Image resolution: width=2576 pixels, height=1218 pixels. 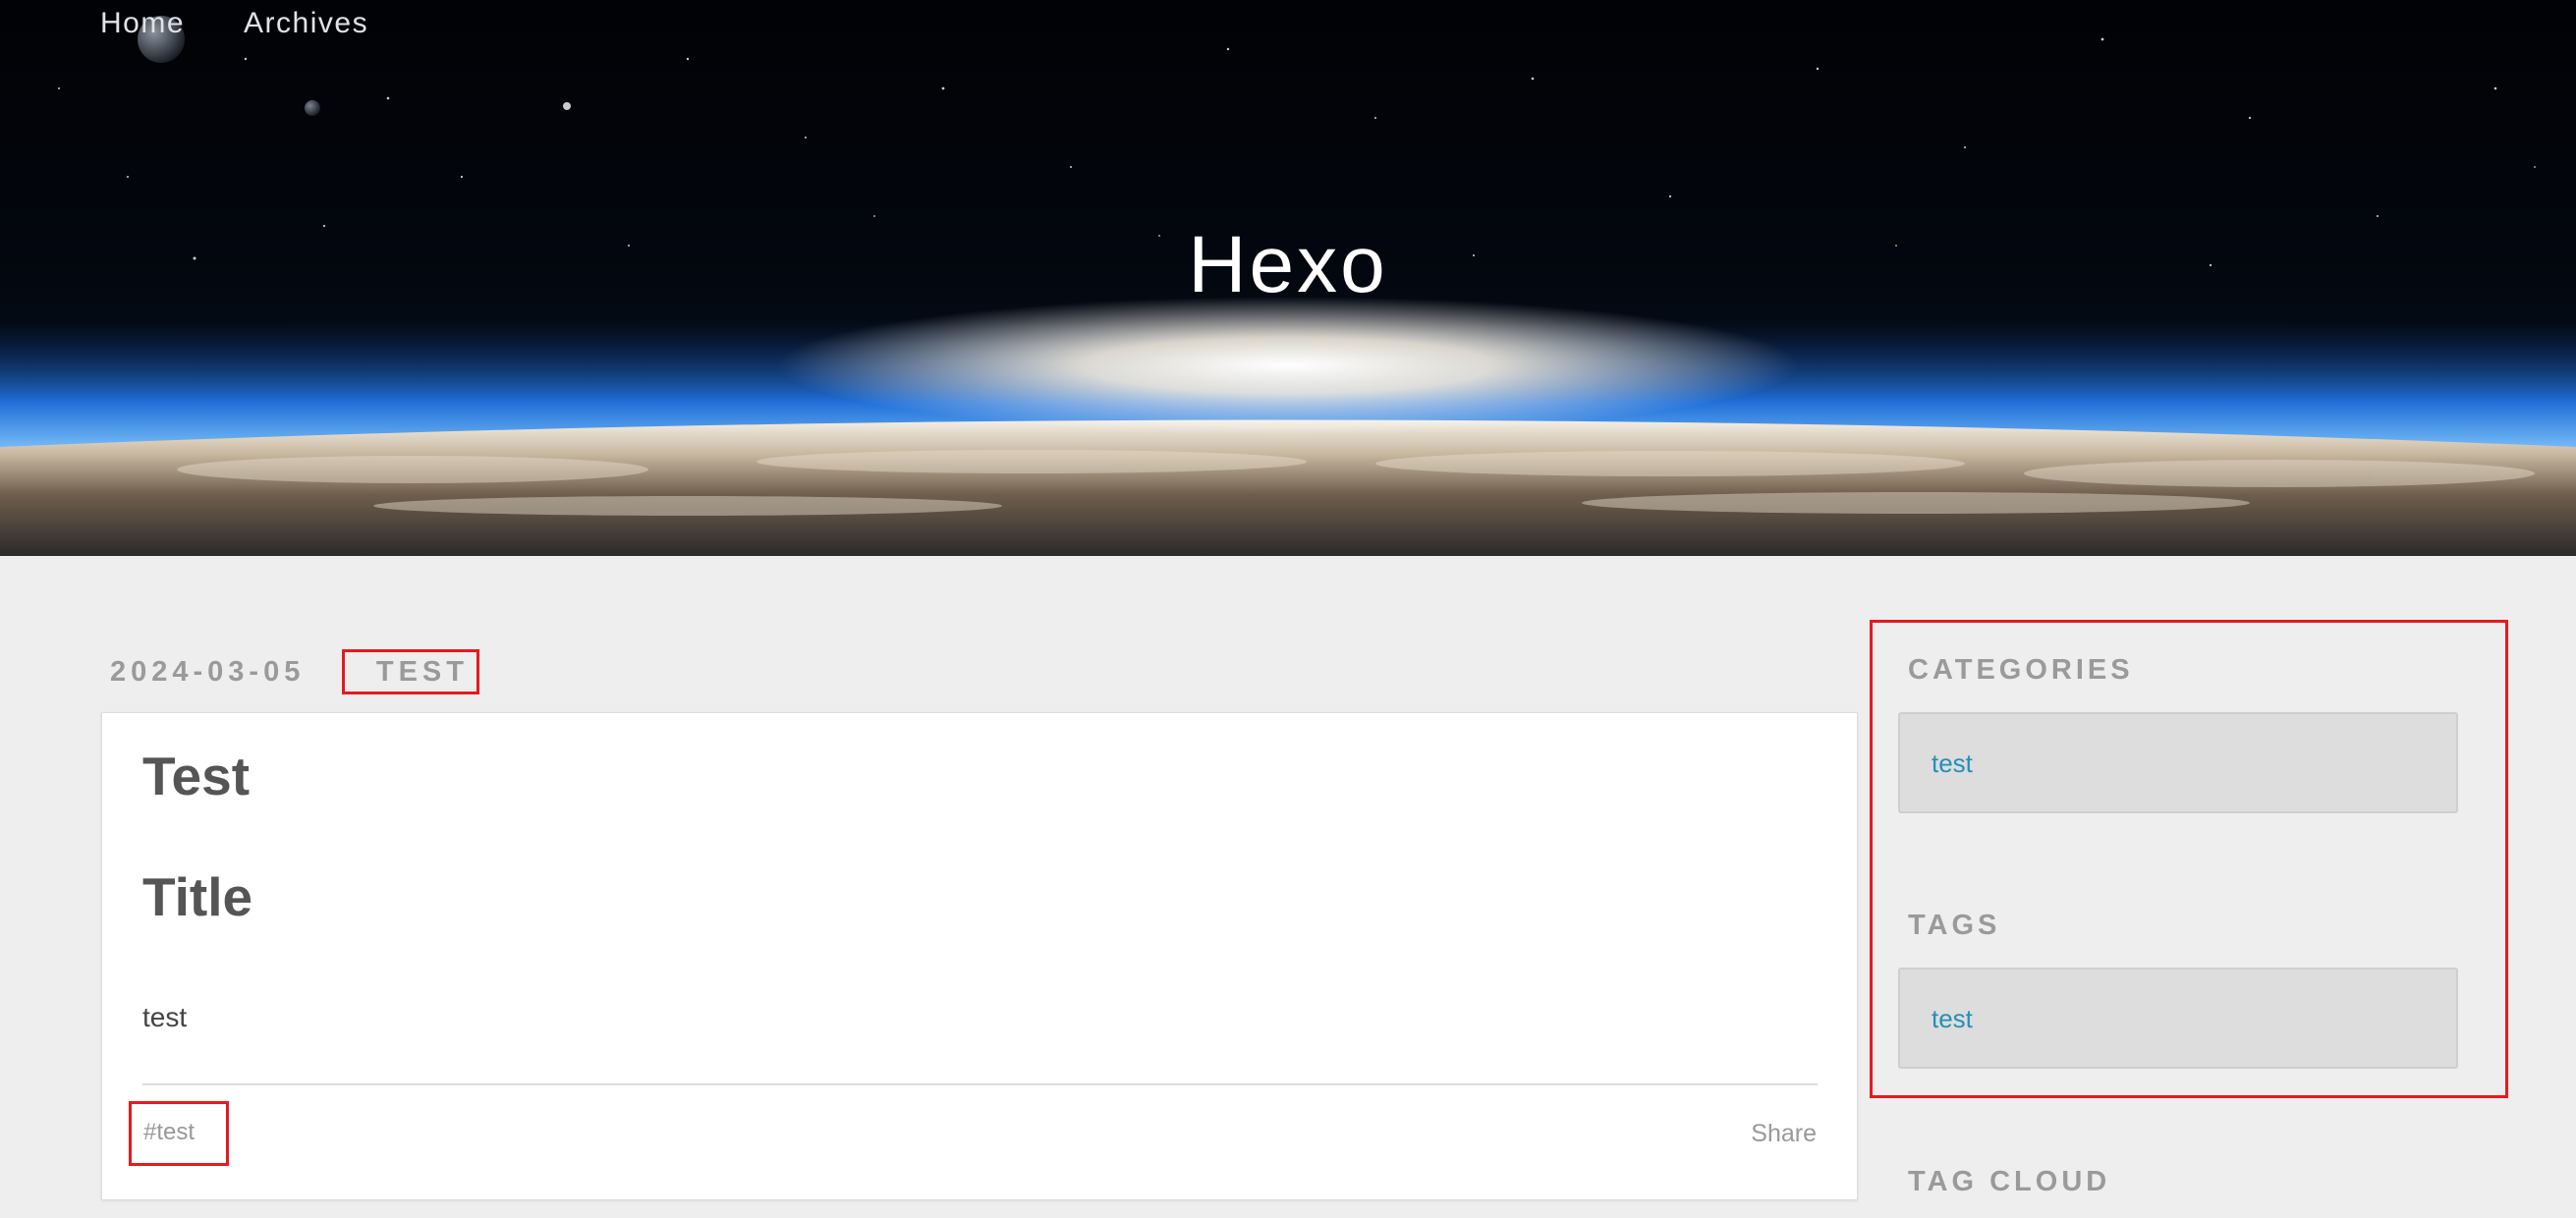 I want to click on nav-item-home: Home, so click(x=142, y=23).